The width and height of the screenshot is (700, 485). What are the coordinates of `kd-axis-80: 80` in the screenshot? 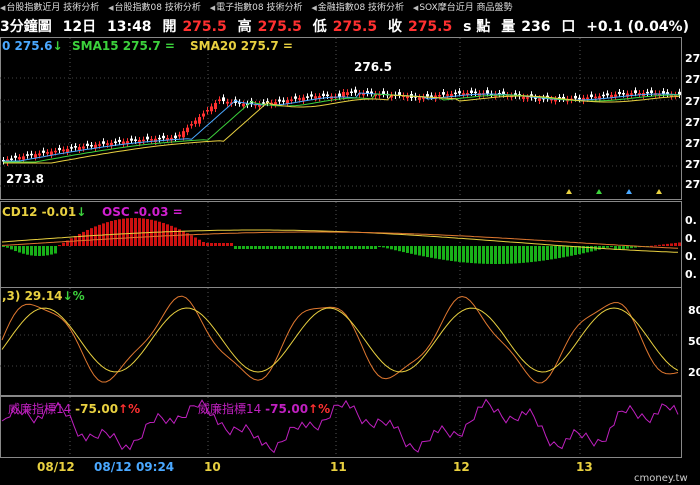 It's located at (694, 310).